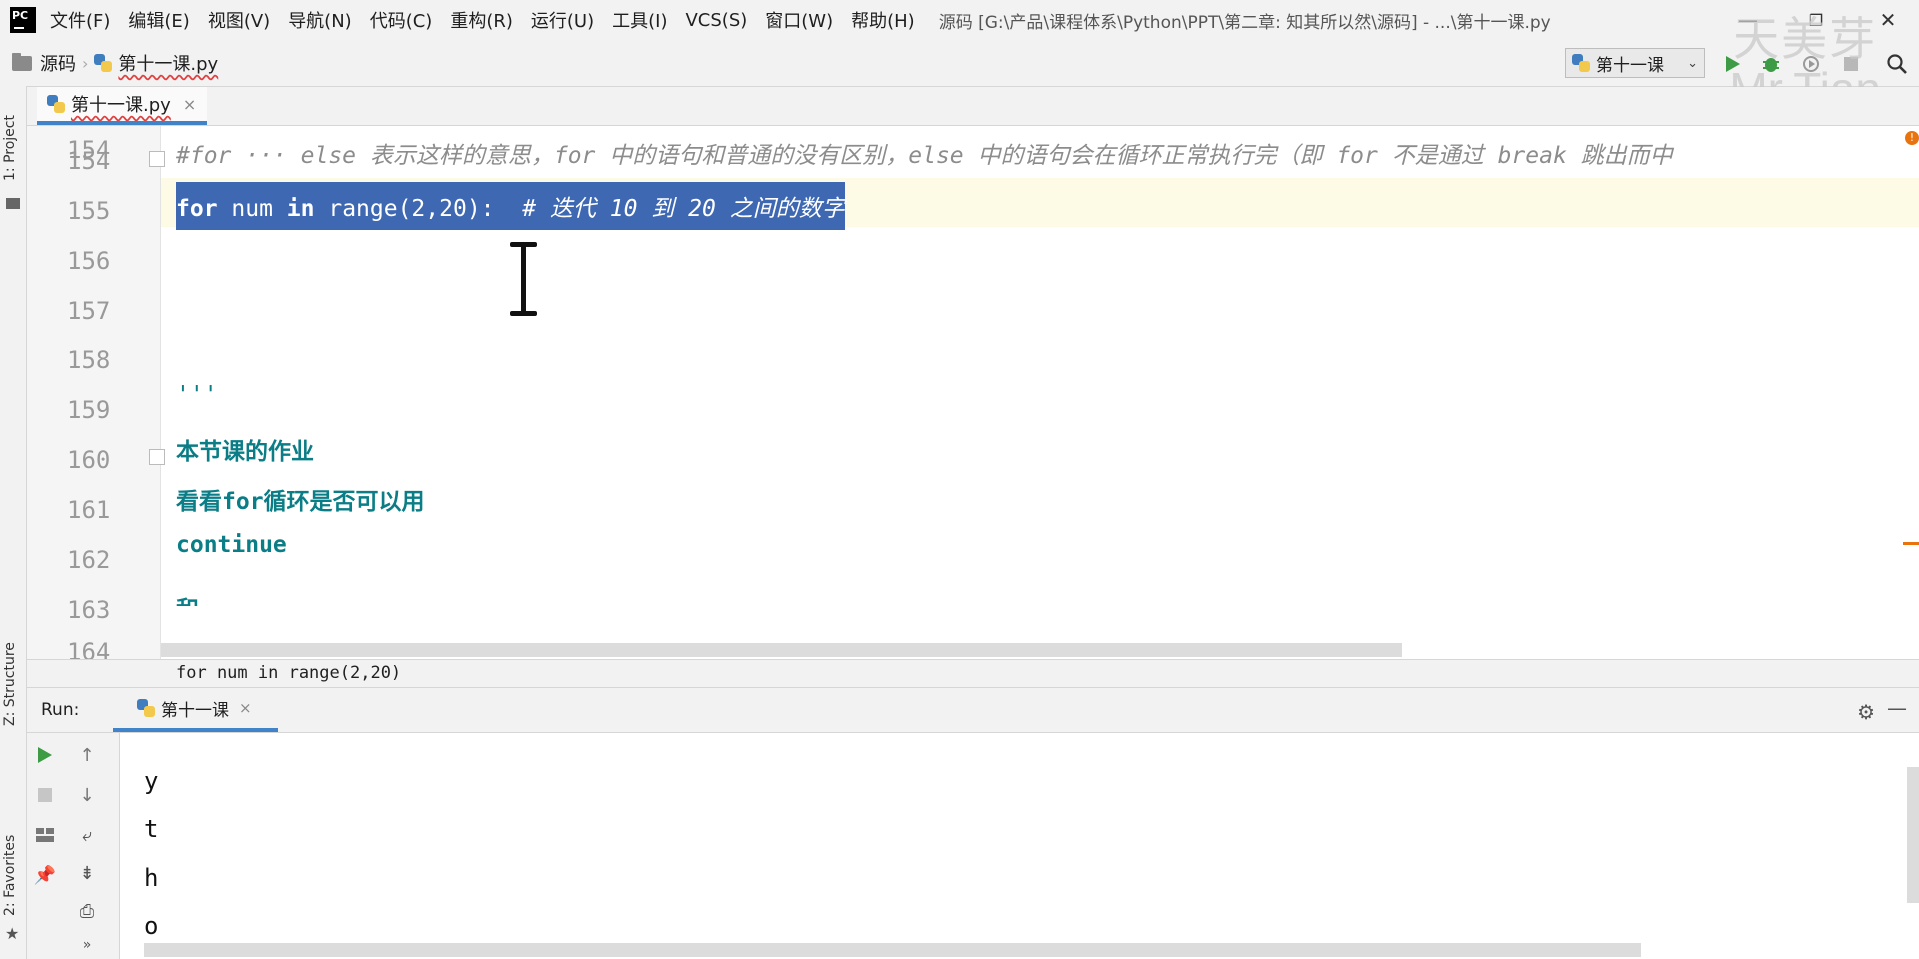  Describe the element at coordinates (973, 106) in the screenshot. I see `editor-tab-bar: 第十一课.py ×` at that location.